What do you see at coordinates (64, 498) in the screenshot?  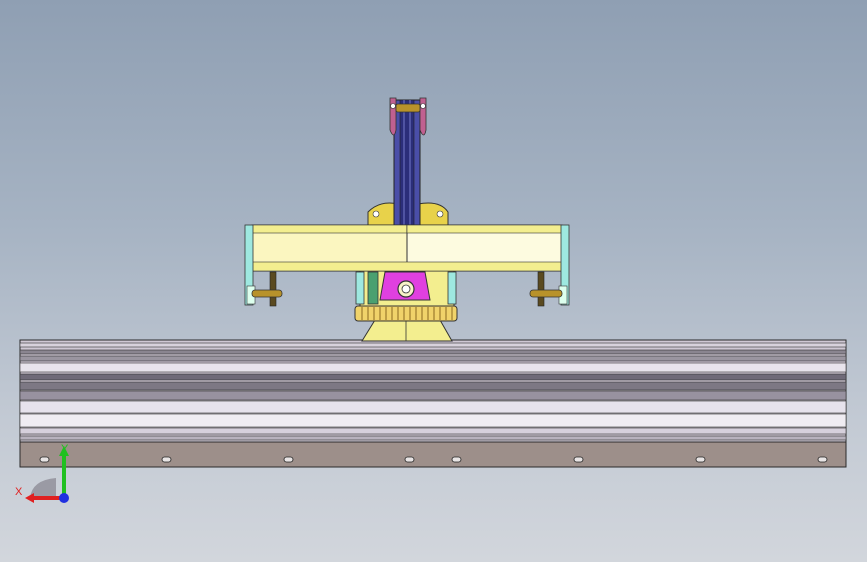 I see `z-axis-icon` at bounding box center [64, 498].